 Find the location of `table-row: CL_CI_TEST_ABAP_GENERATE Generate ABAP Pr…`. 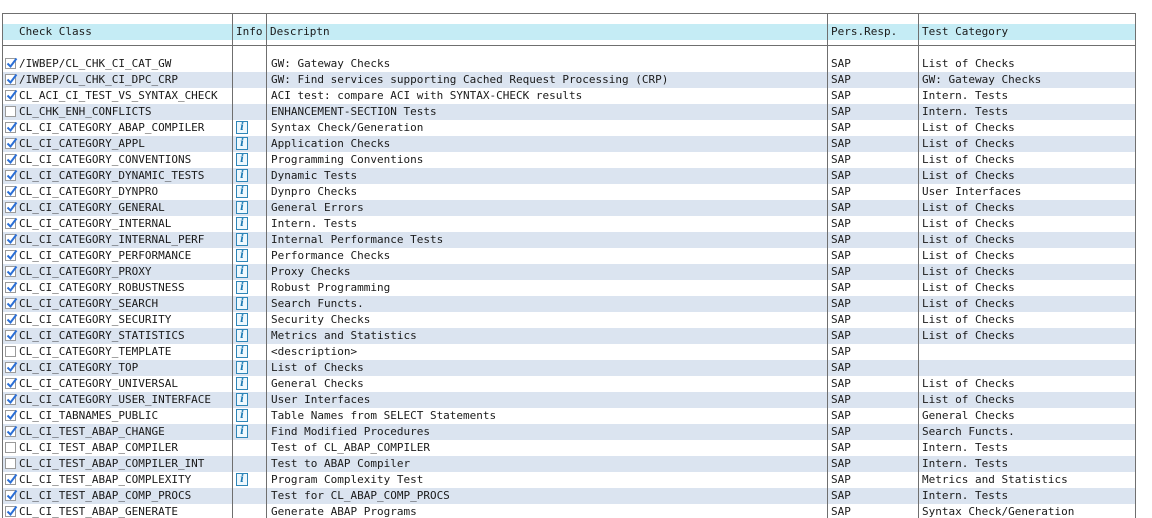

table-row: CL_CI_TEST_ABAP_GENERATE Generate ABAP Pr… is located at coordinates (569, 511).